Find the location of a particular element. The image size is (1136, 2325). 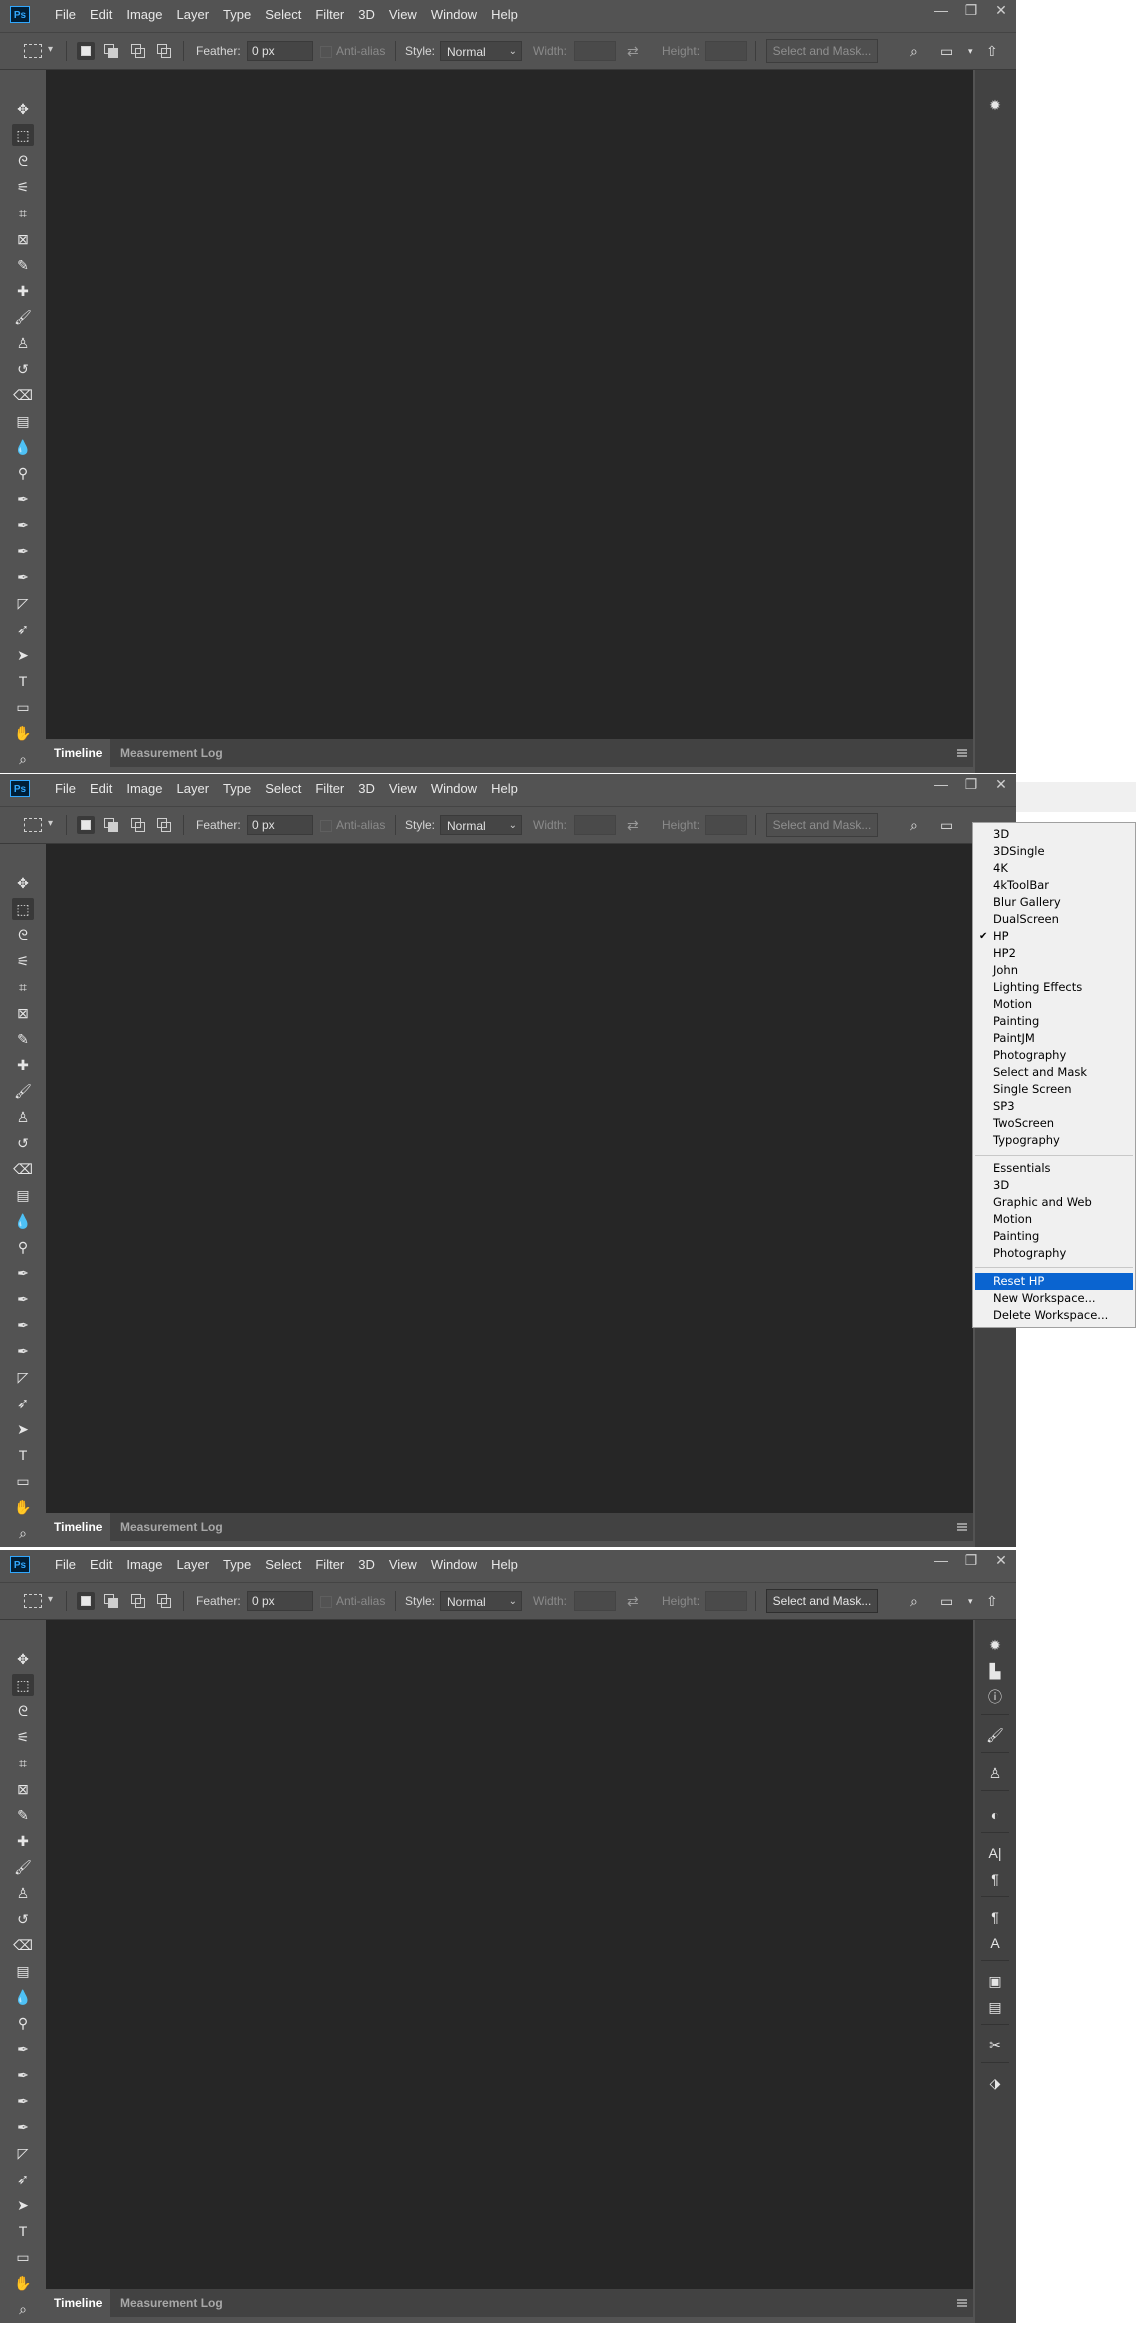

feather-input: 0 px is located at coordinates (280, 51).